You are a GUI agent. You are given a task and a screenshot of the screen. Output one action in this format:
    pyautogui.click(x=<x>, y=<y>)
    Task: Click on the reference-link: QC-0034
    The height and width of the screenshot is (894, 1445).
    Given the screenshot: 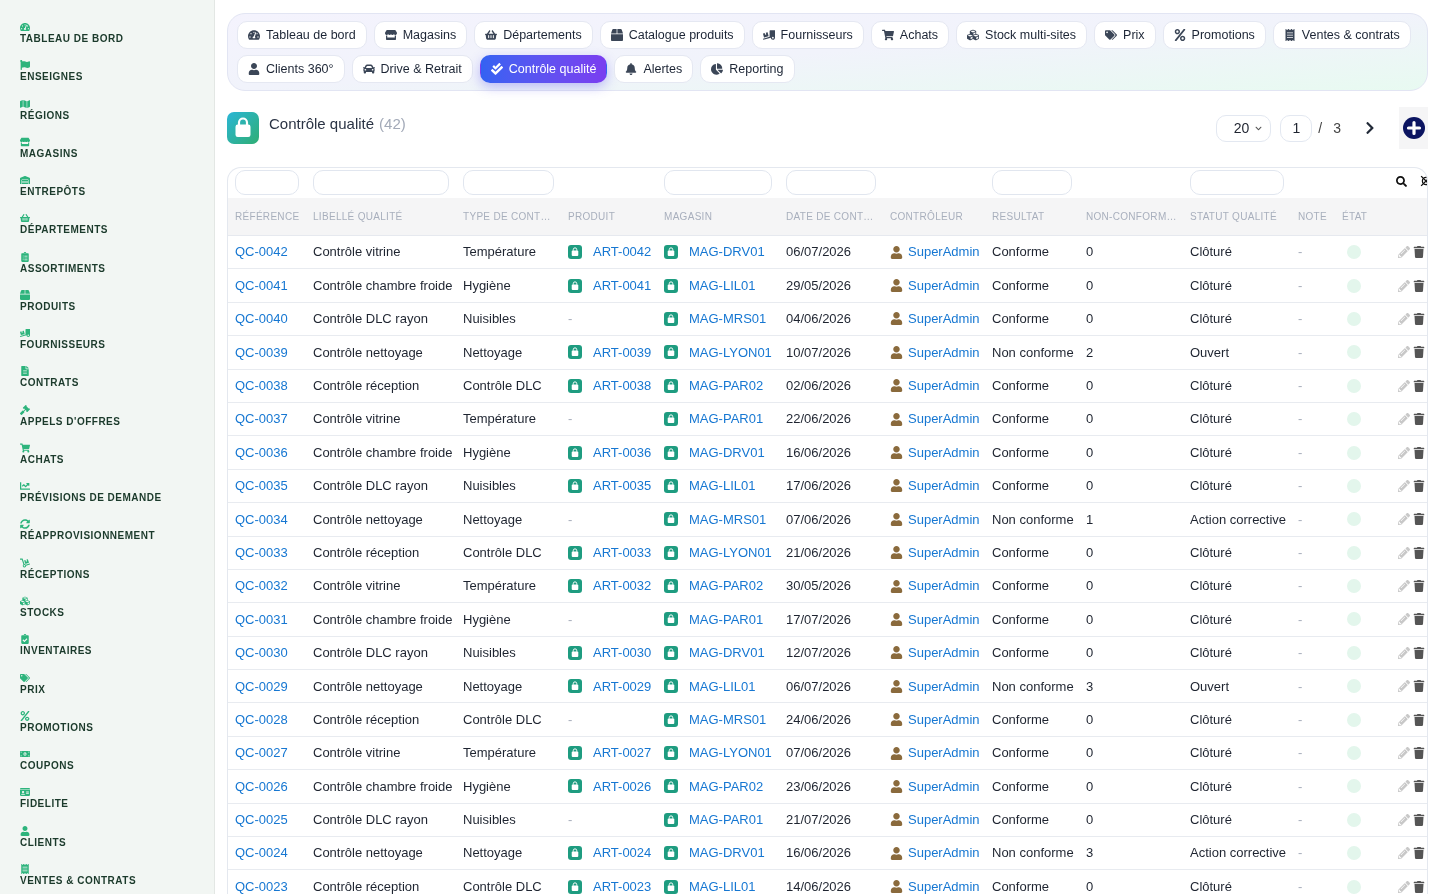 What is the action you would take?
    pyautogui.click(x=261, y=519)
    